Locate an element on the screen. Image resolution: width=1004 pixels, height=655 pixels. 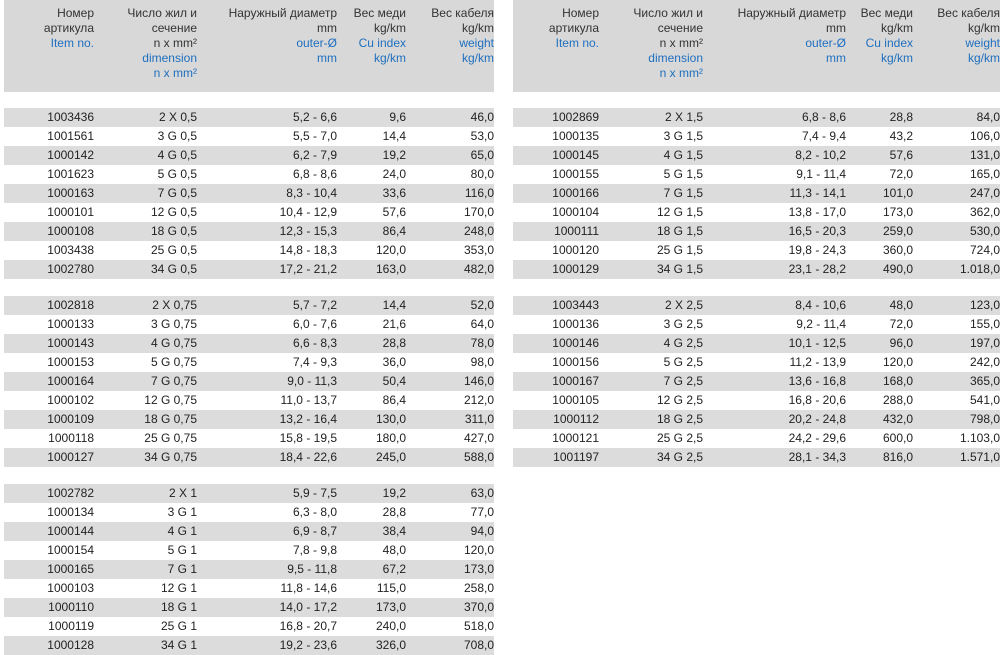
cell-outer-diameter: 6,8 - 8,6 is located at coordinates (823, 117).